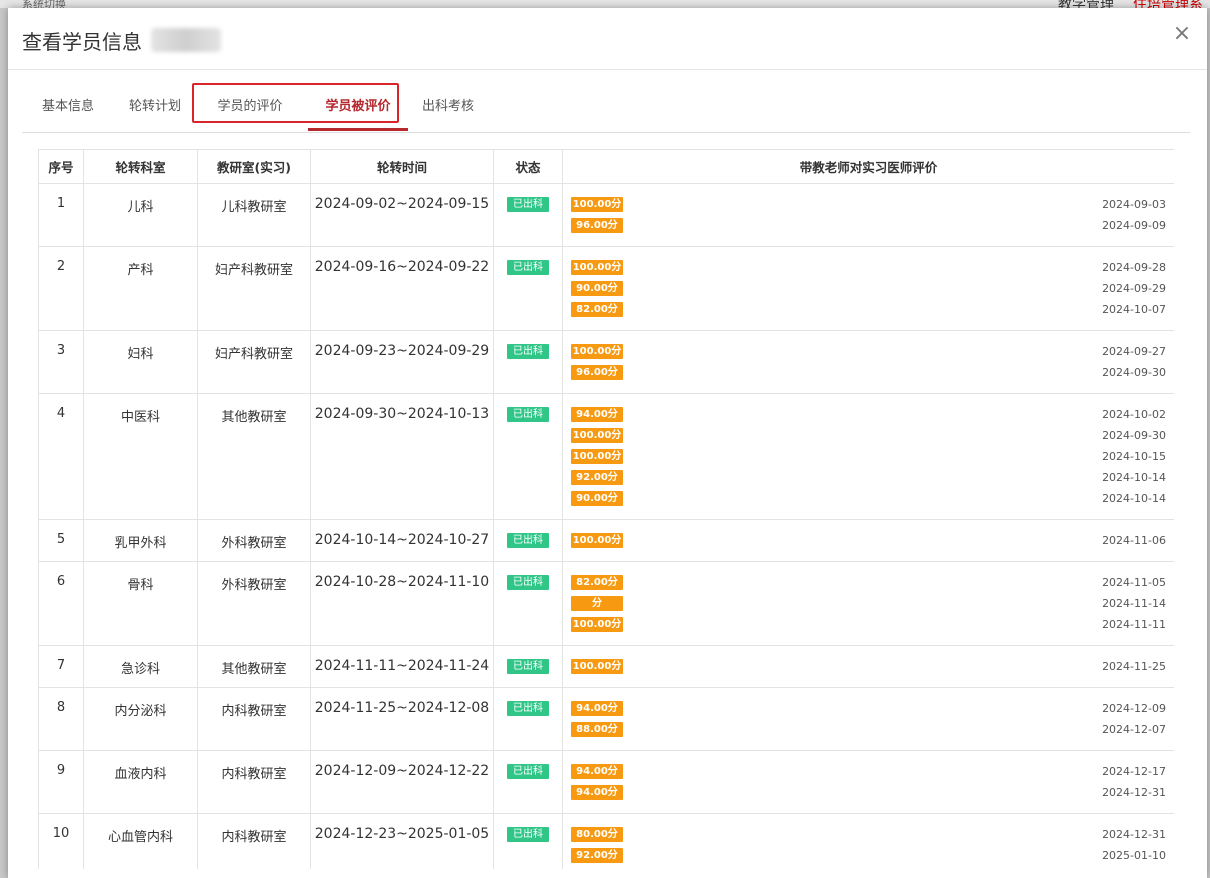  I want to click on tab-student-evaluations: 学员的评价, so click(250, 107).